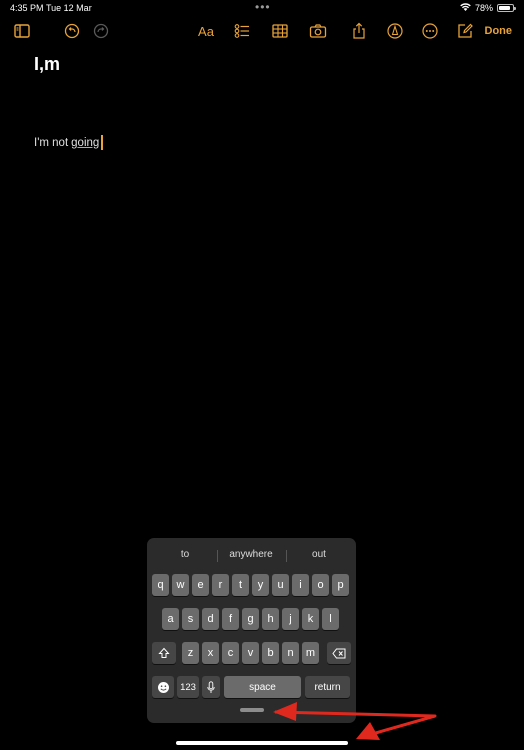 Image resolution: width=524 pixels, height=750 pixels. Describe the element at coordinates (368, 731) in the screenshot. I see `arrowhead-home-bar` at that location.